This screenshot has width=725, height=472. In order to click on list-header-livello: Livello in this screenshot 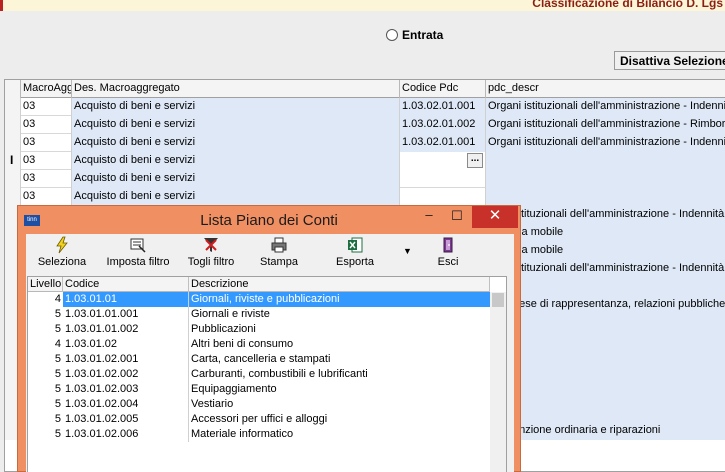, I will do `click(45, 284)`.